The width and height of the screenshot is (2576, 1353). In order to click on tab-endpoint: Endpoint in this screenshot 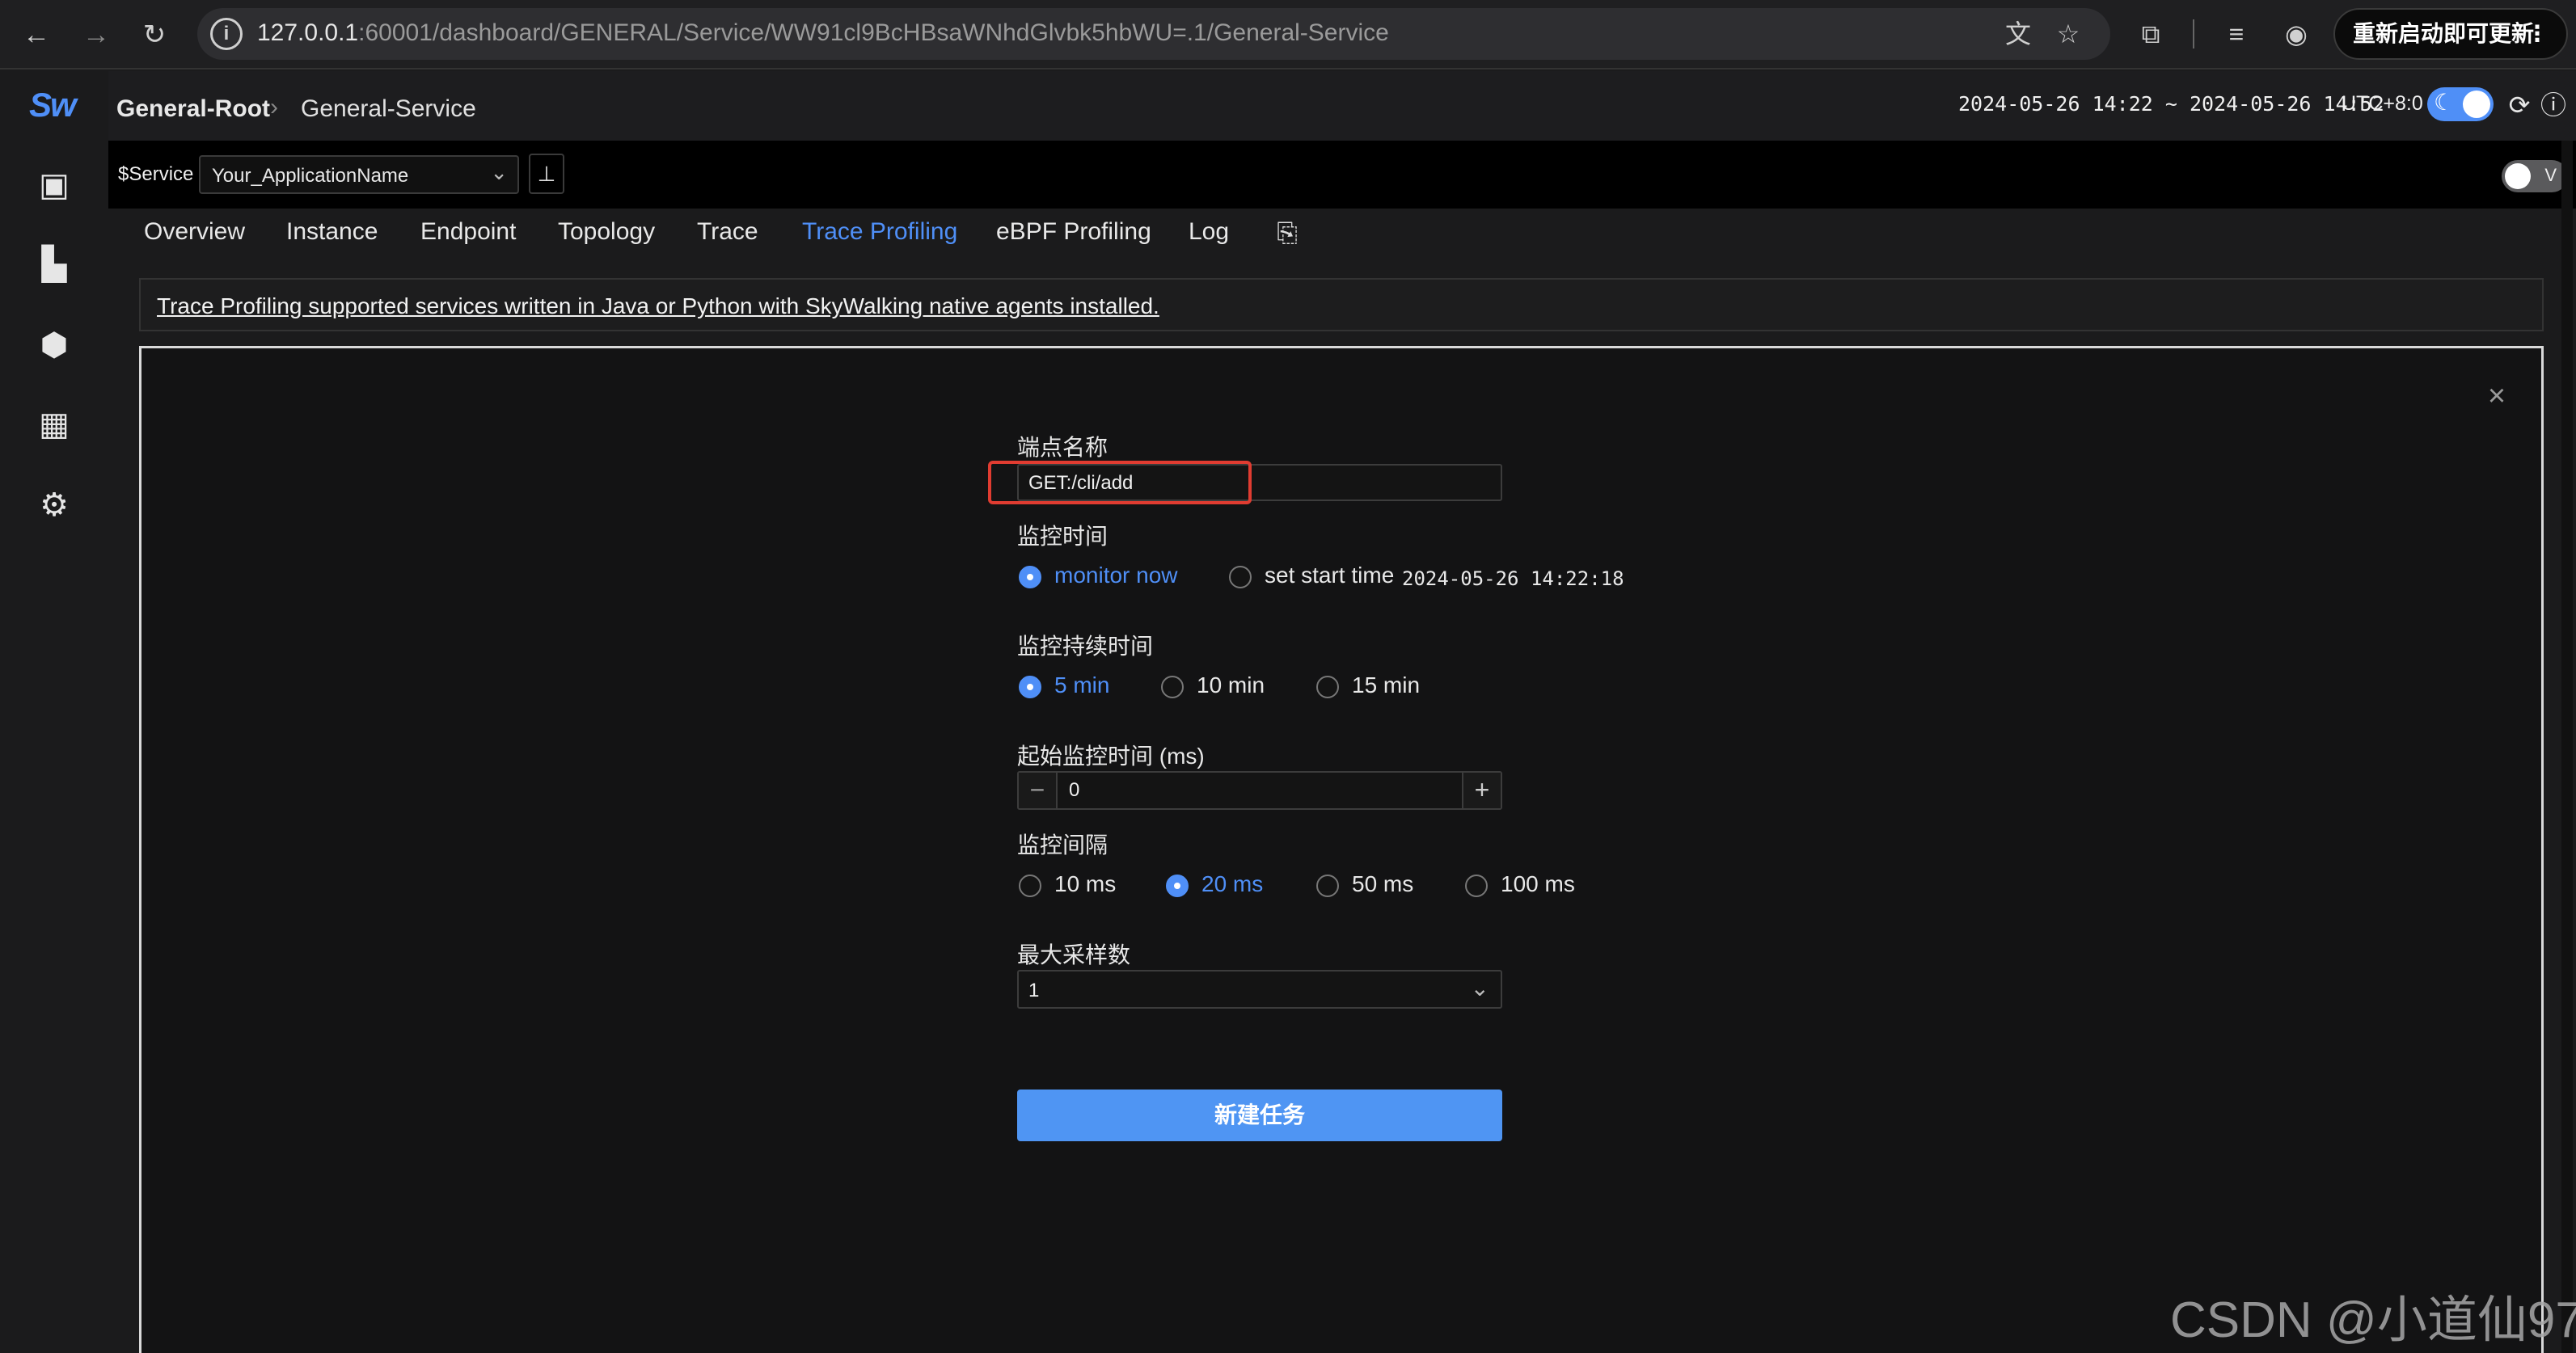, I will do `click(468, 232)`.